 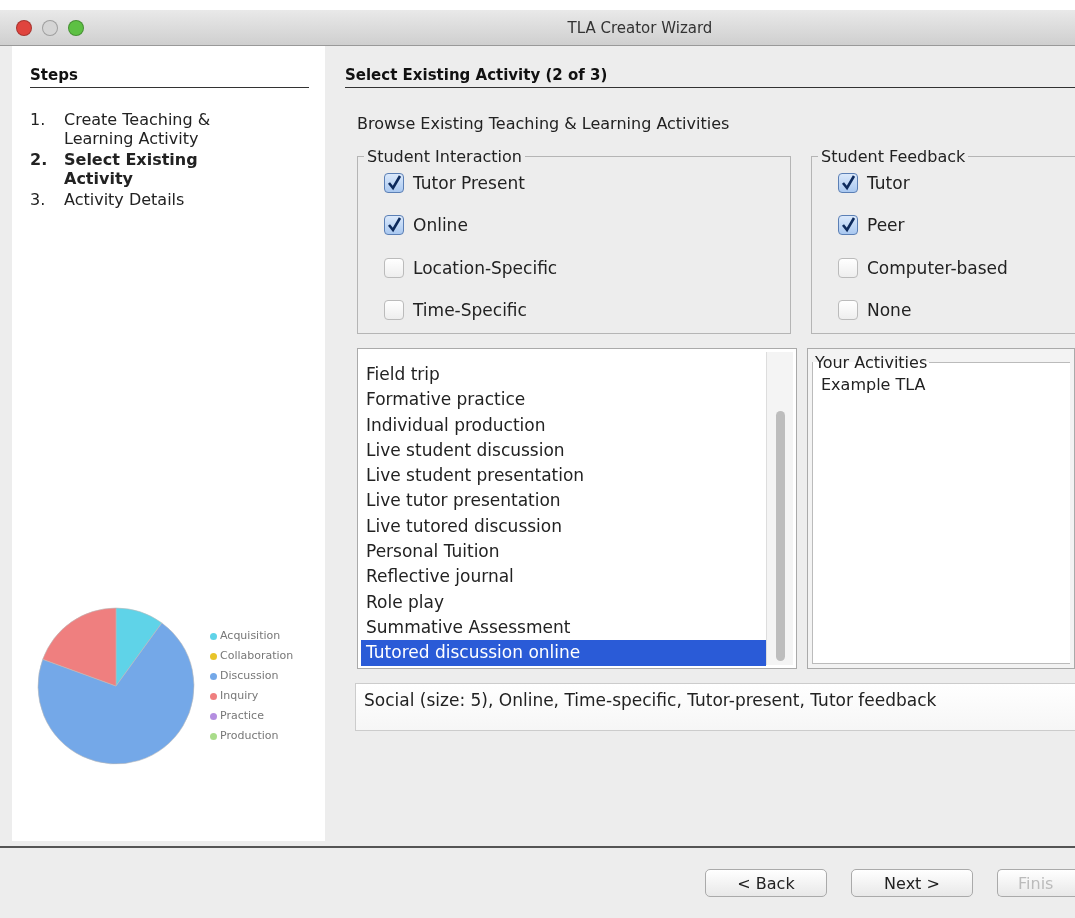 What do you see at coordinates (125, 199) in the screenshot?
I see `step-label: Activity Details` at bounding box center [125, 199].